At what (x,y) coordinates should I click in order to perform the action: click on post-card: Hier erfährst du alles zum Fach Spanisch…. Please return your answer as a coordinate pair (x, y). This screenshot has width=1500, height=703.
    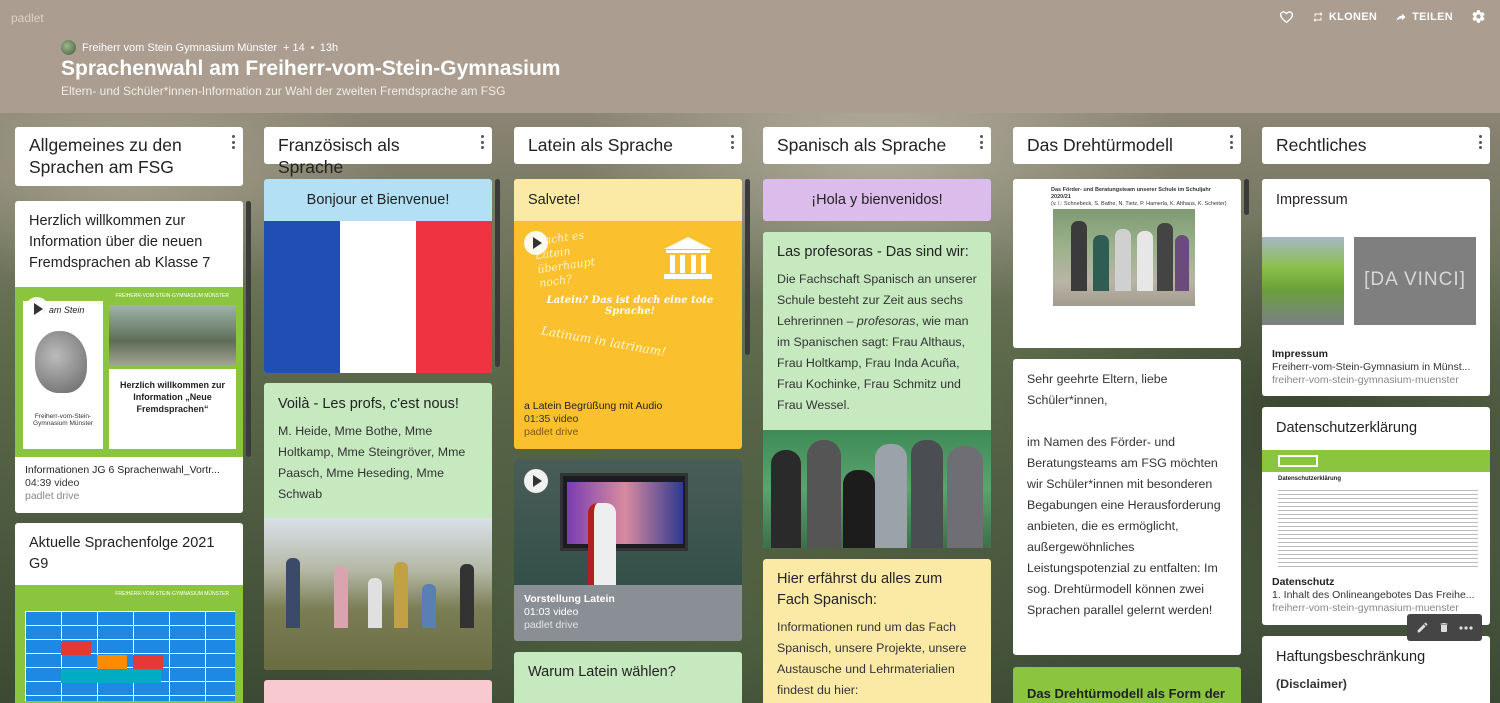
    Looking at the image, I should click on (877, 631).